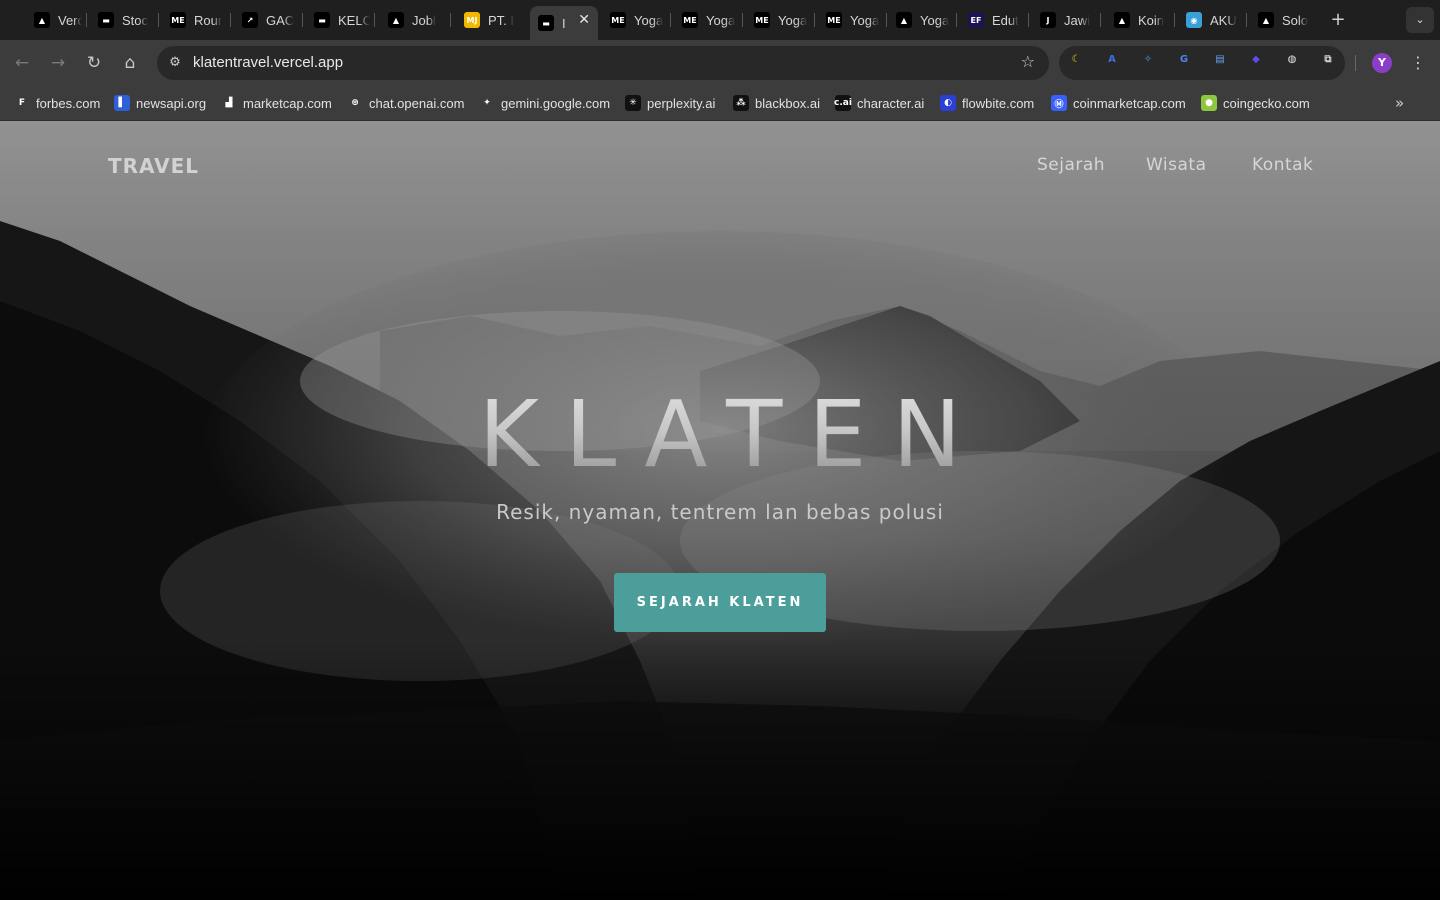 The height and width of the screenshot is (900, 1440). Describe the element at coordinates (1220, 63) in the screenshot. I see `docs-extension-icon: ▤` at that location.